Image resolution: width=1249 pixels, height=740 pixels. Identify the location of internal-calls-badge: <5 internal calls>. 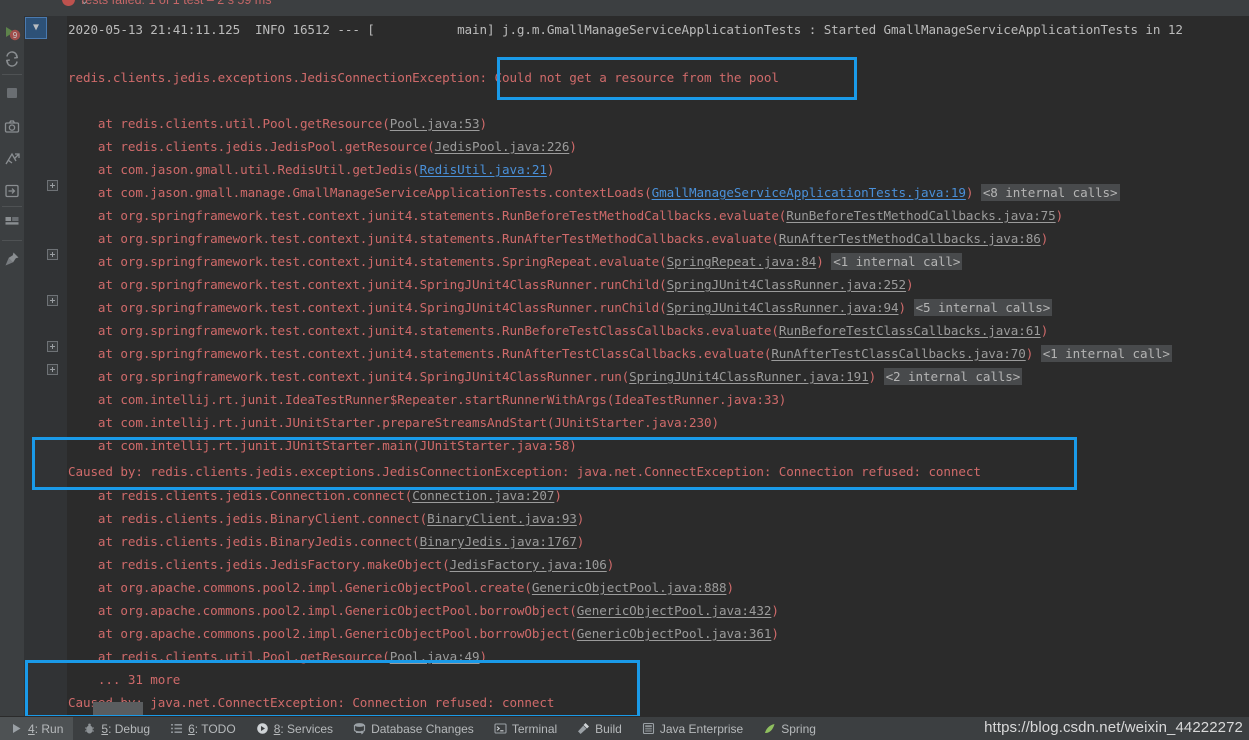
(983, 307).